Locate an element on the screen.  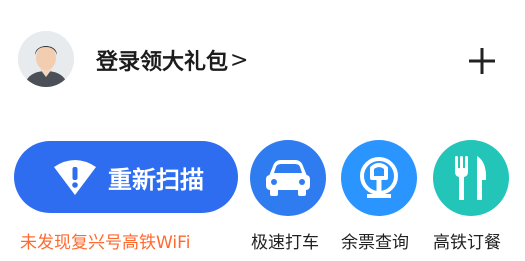
avatar is located at coordinates (46, 59).